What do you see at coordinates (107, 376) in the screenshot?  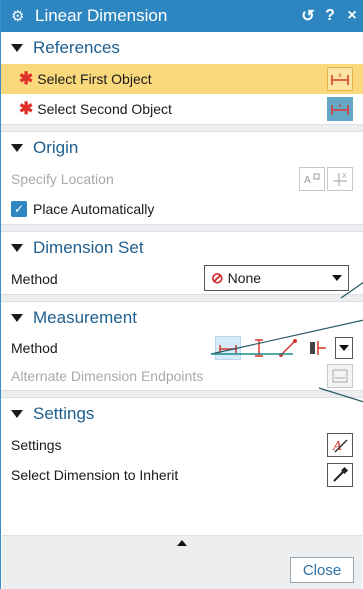 I see `alternate-endpoints-label: Alternate Dimension Endpoints` at bounding box center [107, 376].